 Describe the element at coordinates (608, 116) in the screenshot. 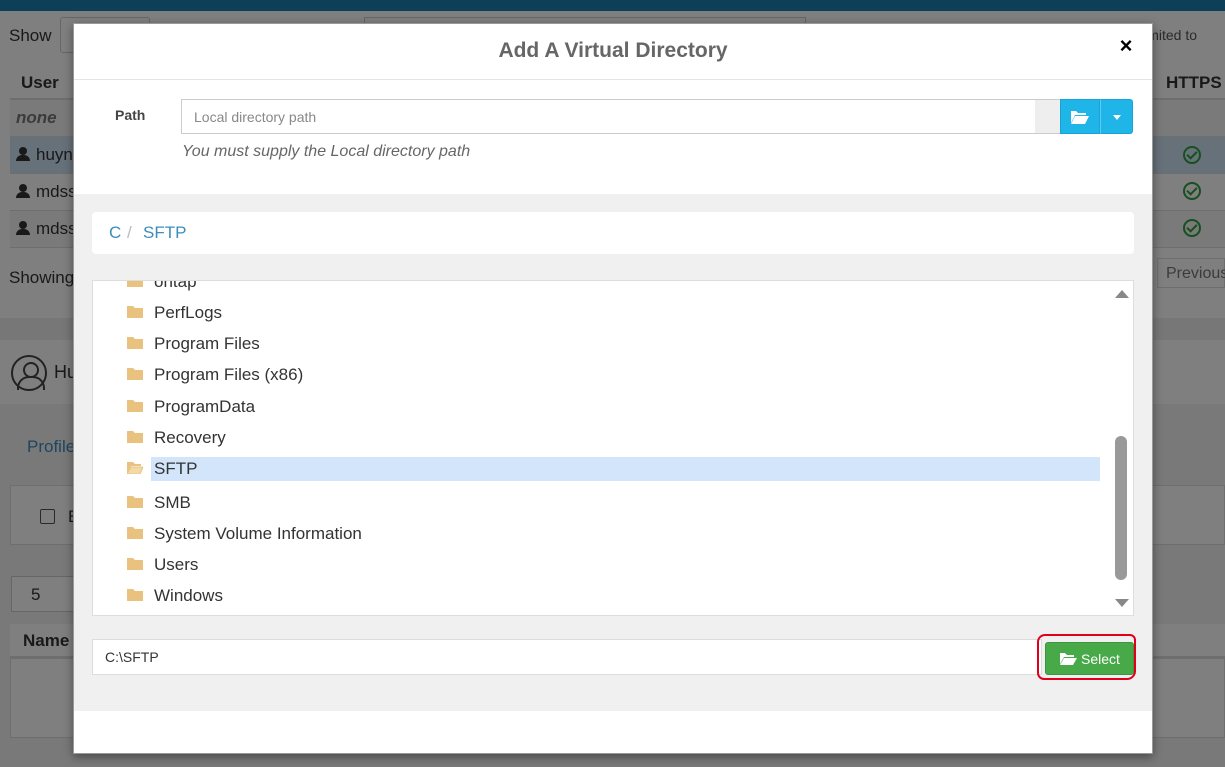

I see `path-input` at that location.